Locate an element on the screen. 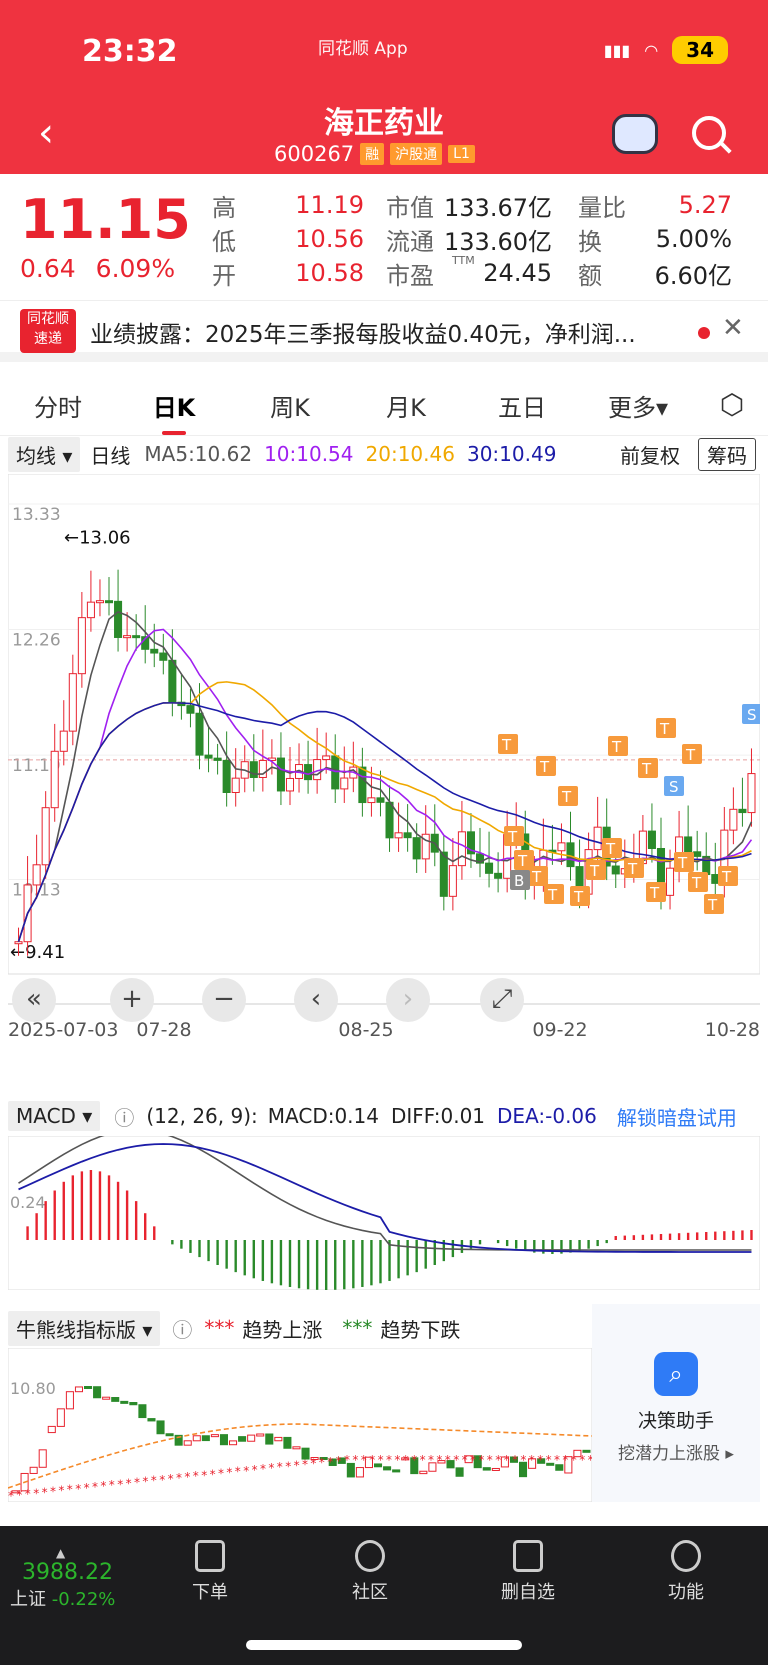  chip-distribution-button: 筹码 is located at coordinates (727, 454).